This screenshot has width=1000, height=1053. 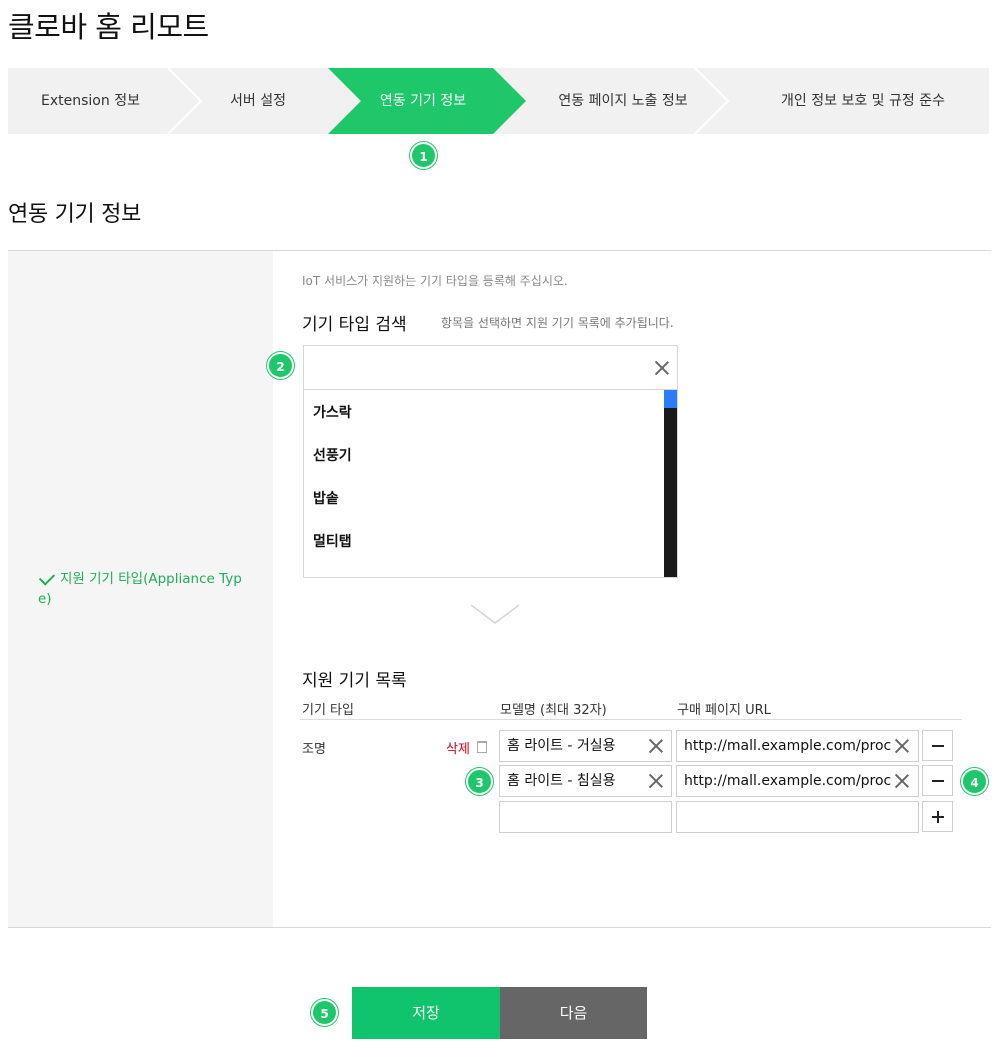 What do you see at coordinates (495, 614) in the screenshot?
I see `chevron-down-icon` at bounding box center [495, 614].